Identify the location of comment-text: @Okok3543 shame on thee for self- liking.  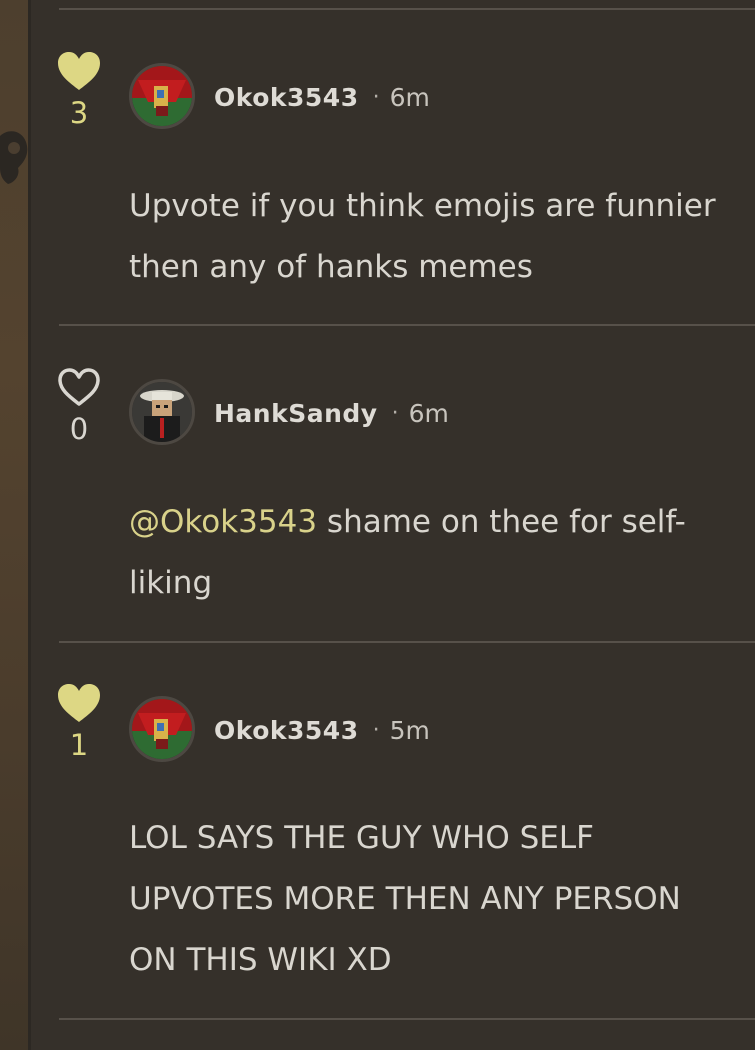
(442, 553).